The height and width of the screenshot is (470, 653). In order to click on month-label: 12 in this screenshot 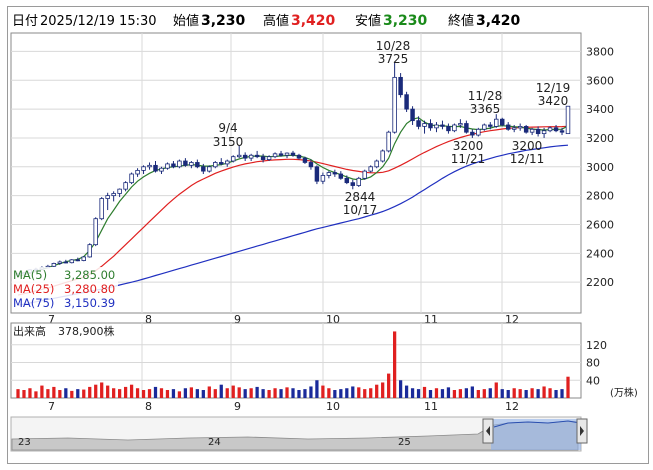, I will do `click(512, 319)`.